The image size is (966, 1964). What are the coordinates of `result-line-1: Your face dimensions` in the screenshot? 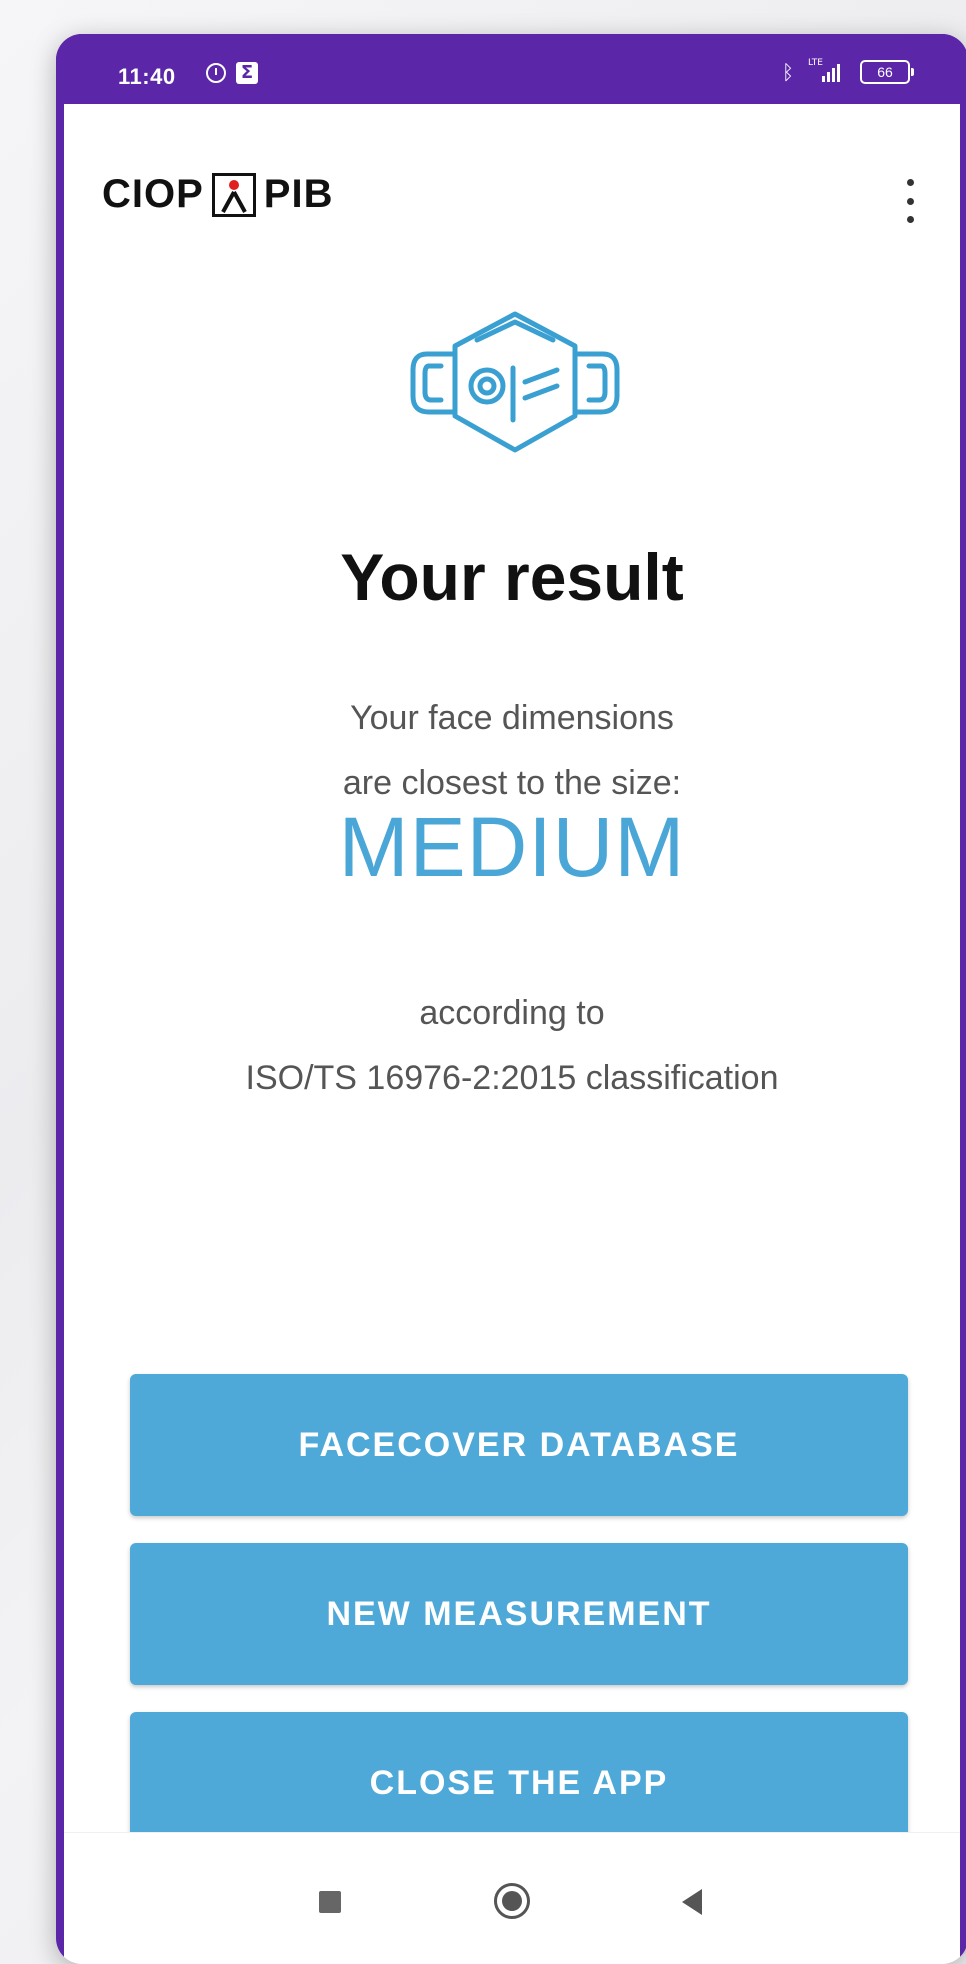 It's located at (512, 718).